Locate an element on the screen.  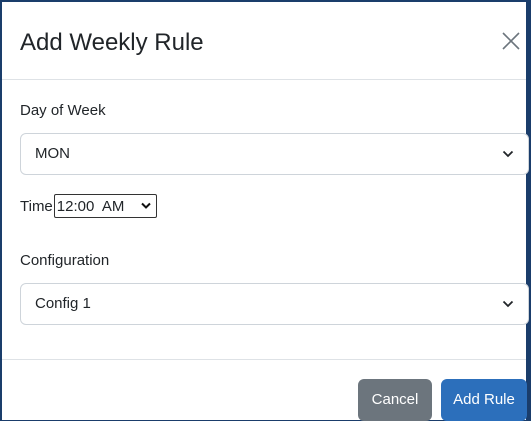
configuration-label: Configuration is located at coordinates (65, 260).